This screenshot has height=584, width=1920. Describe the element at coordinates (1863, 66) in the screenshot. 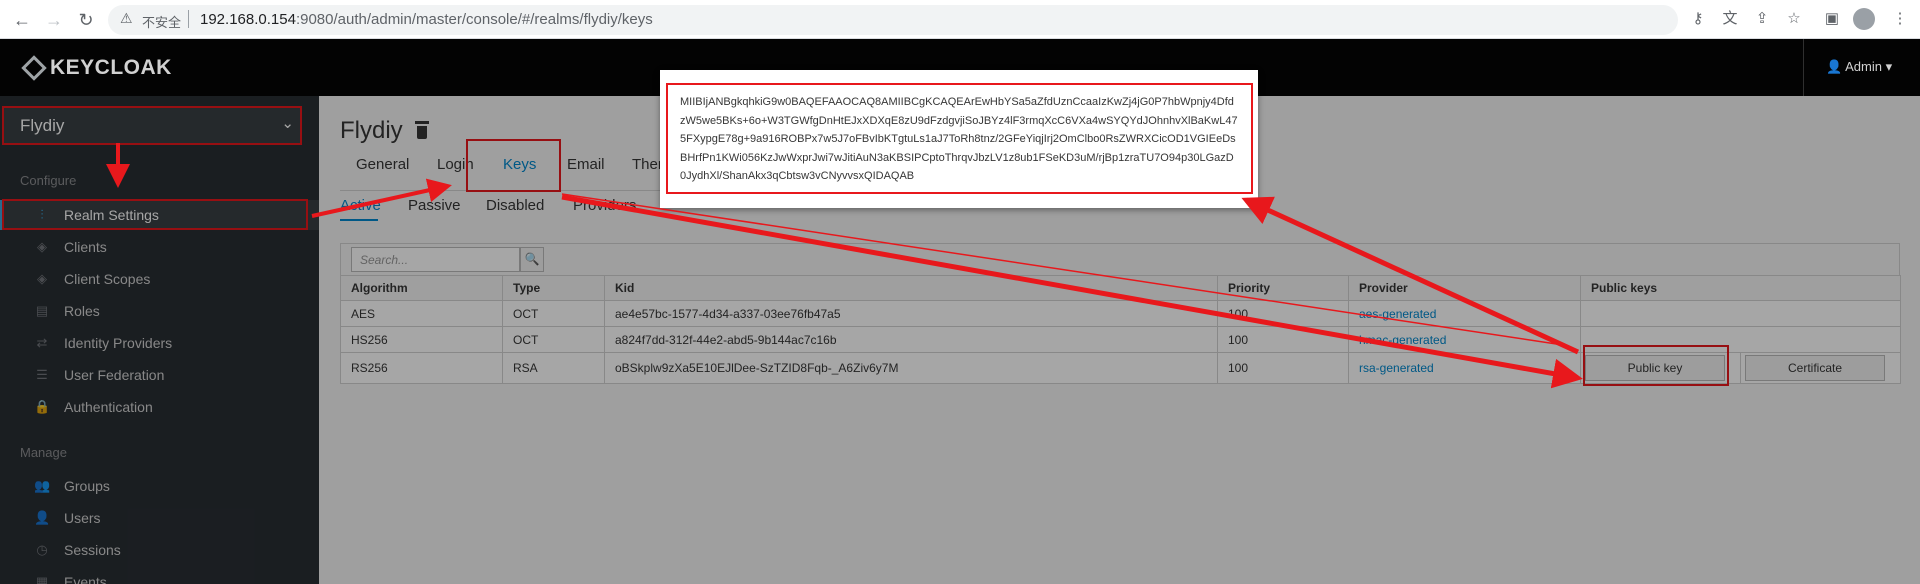

I see `user-menu-label: Admin` at that location.